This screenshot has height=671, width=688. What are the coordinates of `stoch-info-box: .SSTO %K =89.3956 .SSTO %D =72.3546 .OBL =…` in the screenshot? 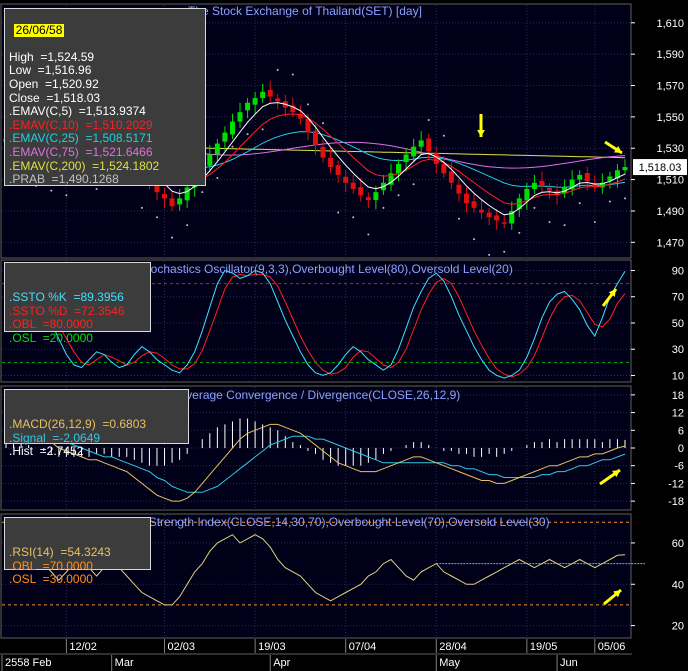 It's located at (77, 303).